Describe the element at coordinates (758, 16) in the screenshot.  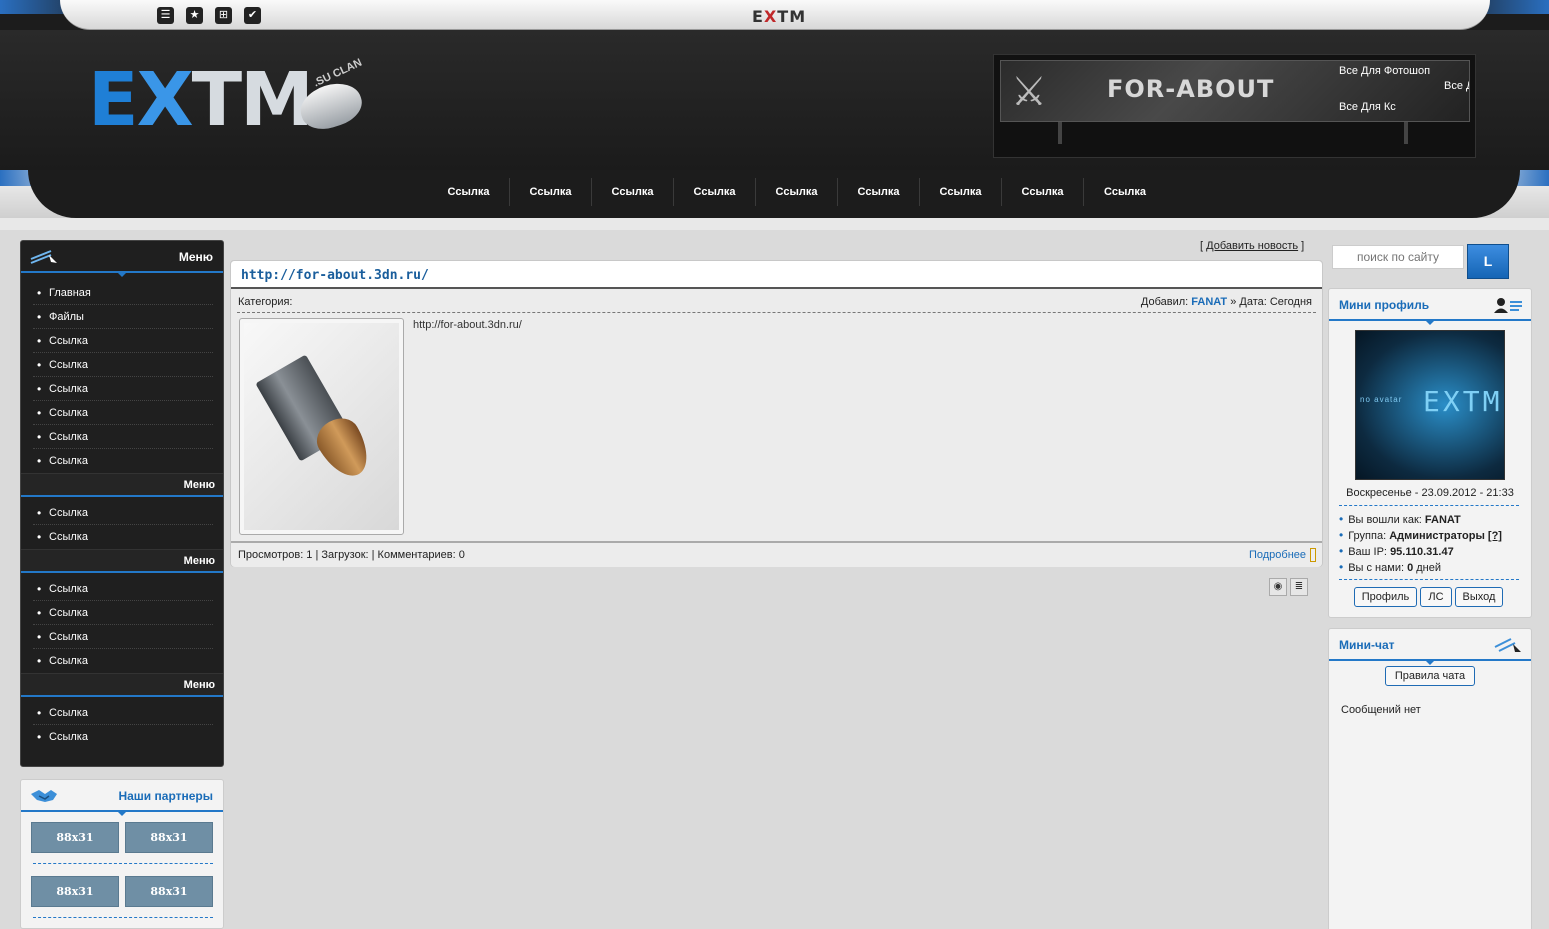
I see `top-logo-e: E` at that location.